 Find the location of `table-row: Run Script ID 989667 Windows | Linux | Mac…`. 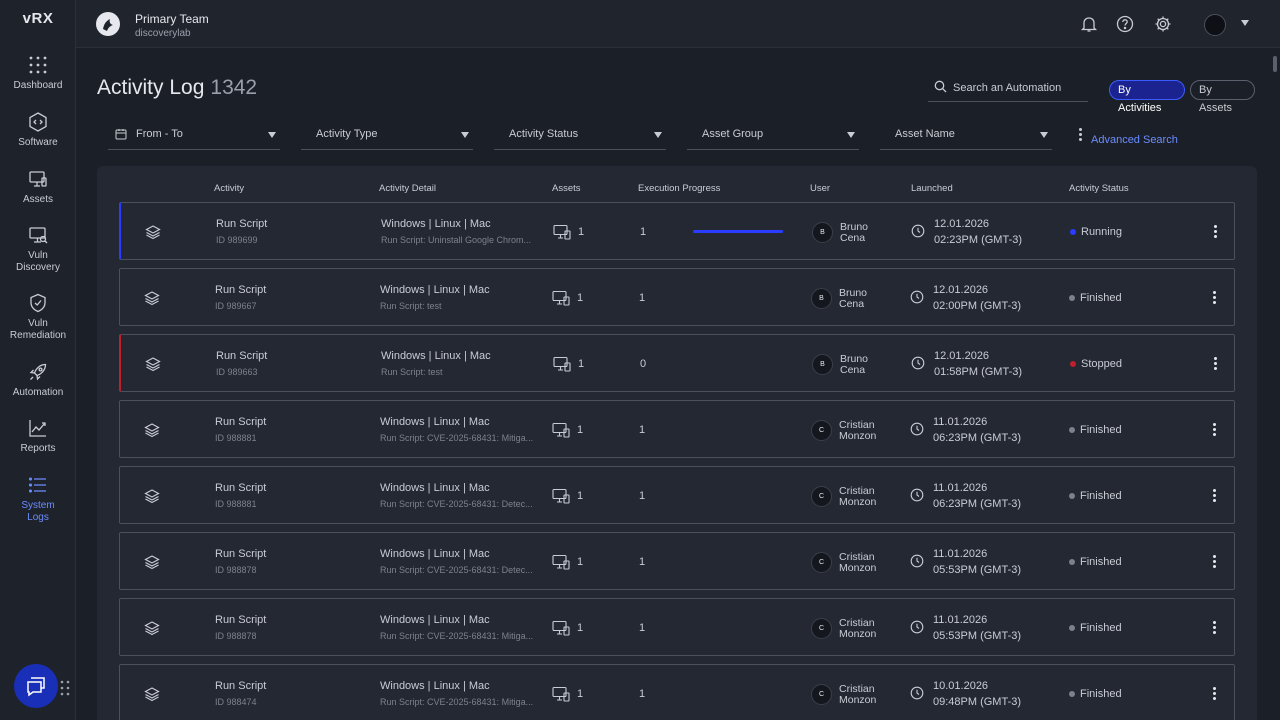

table-row: Run Script ID 989667 Windows | Linux | Mac… is located at coordinates (677, 297).